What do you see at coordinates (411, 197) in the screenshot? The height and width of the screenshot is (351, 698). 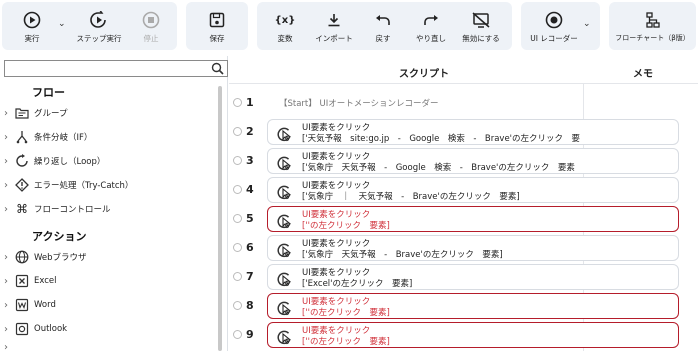 I see `action-detail: ['気象庁 ｜ 天気予報 - Brave'の左クリック 要素]` at bounding box center [411, 197].